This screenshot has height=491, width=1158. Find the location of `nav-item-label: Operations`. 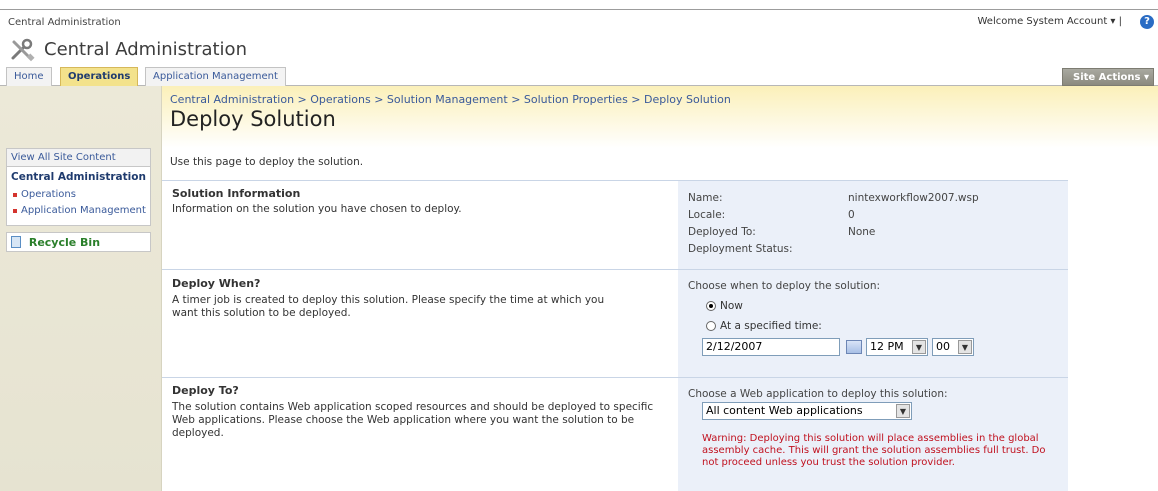

nav-item-label: Operations is located at coordinates (48, 194).